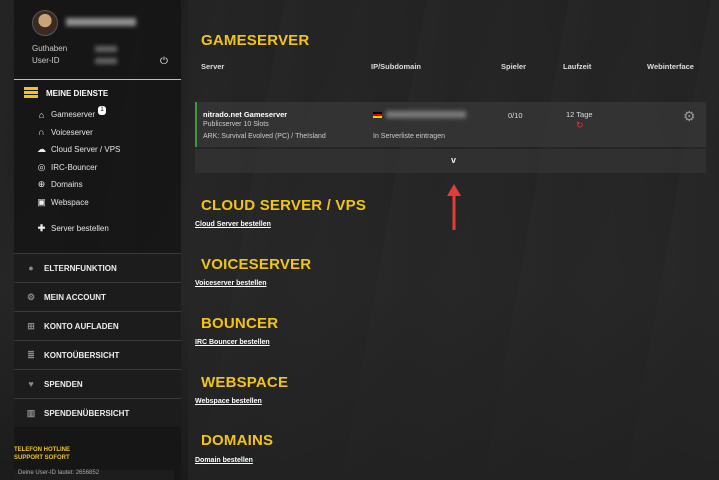 This screenshot has height=480, width=719. What do you see at coordinates (233, 224) in the screenshot?
I see `cloud-order-link: Cloud Server bestellen` at bounding box center [233, 224].